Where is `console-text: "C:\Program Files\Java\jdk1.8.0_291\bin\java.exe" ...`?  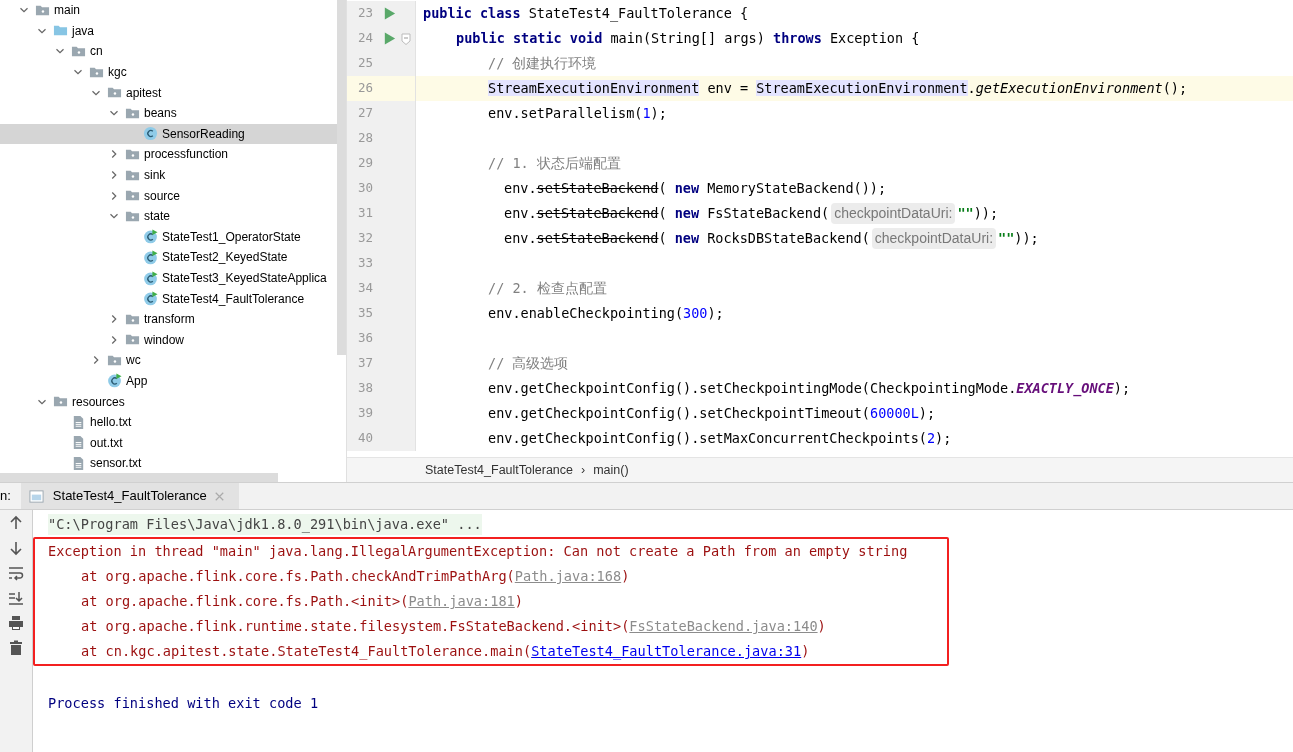 console-text: "C:\Program Files\Java\jdk1.8.0_291\bin\java.exe" ... is located at coordinates (265, 524).